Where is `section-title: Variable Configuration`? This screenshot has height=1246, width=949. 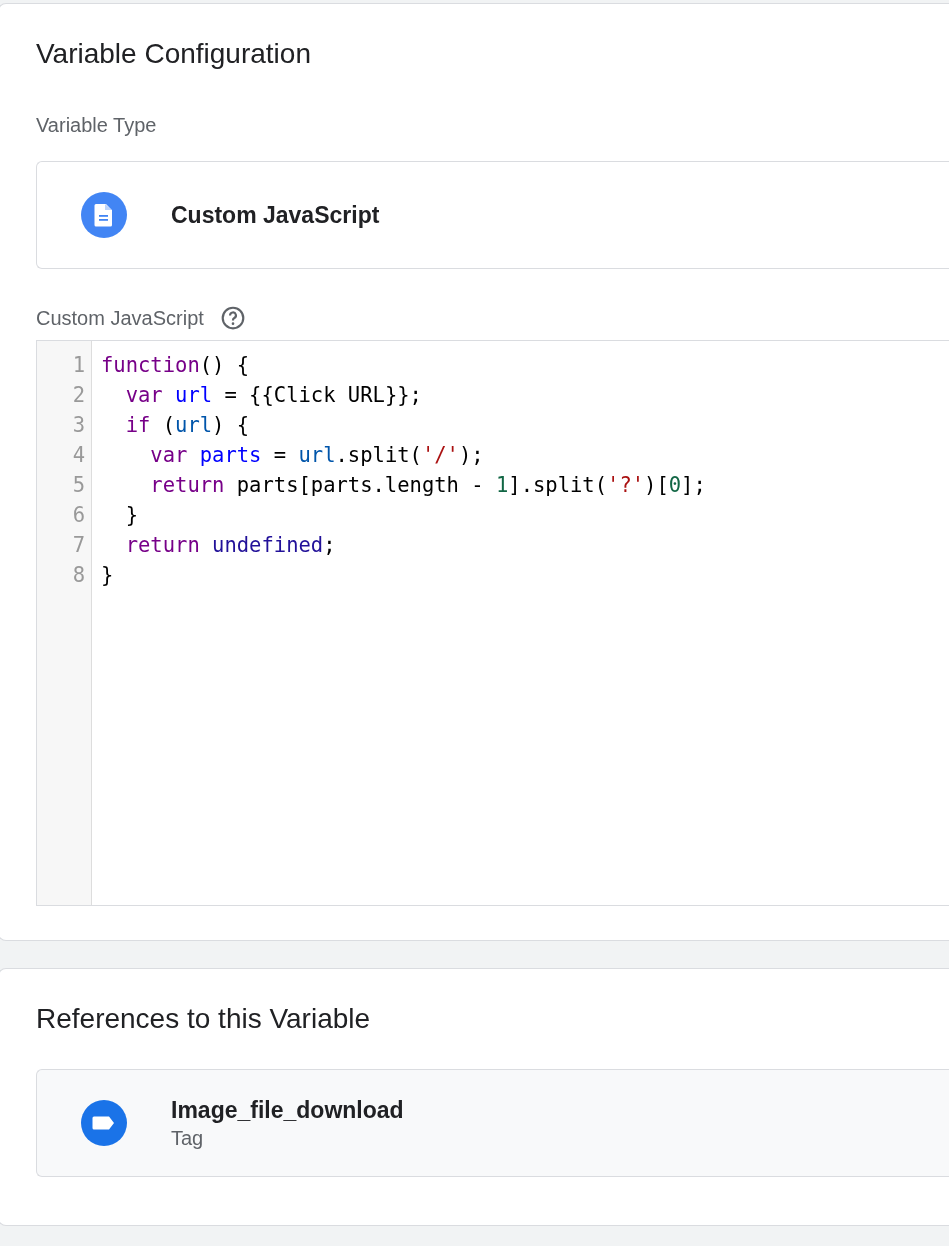 section-title: Variable Configuration is located at coordinates (174, 54).